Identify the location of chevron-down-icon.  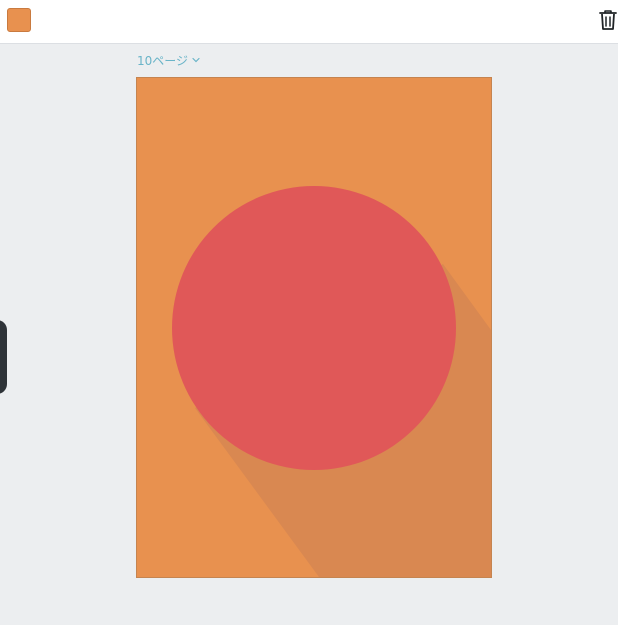
(196, 60).